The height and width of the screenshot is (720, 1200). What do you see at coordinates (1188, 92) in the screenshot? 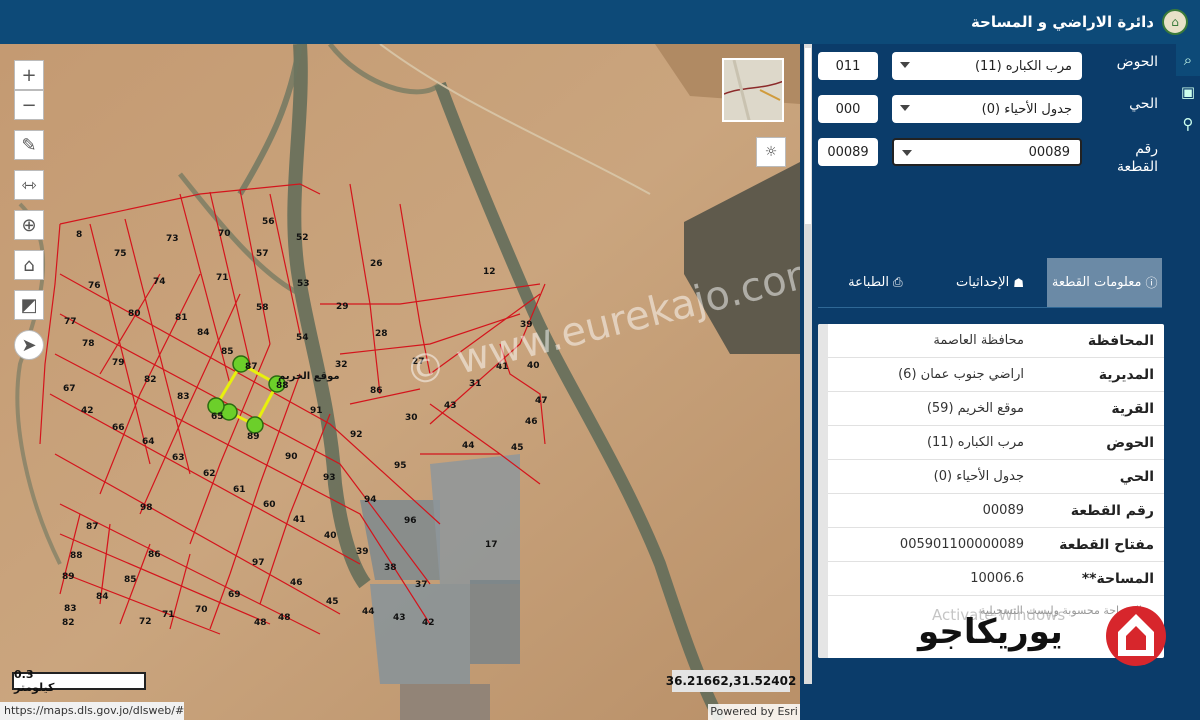
I see `wallet-icon: ▣` at bounding box center [1188, 92].